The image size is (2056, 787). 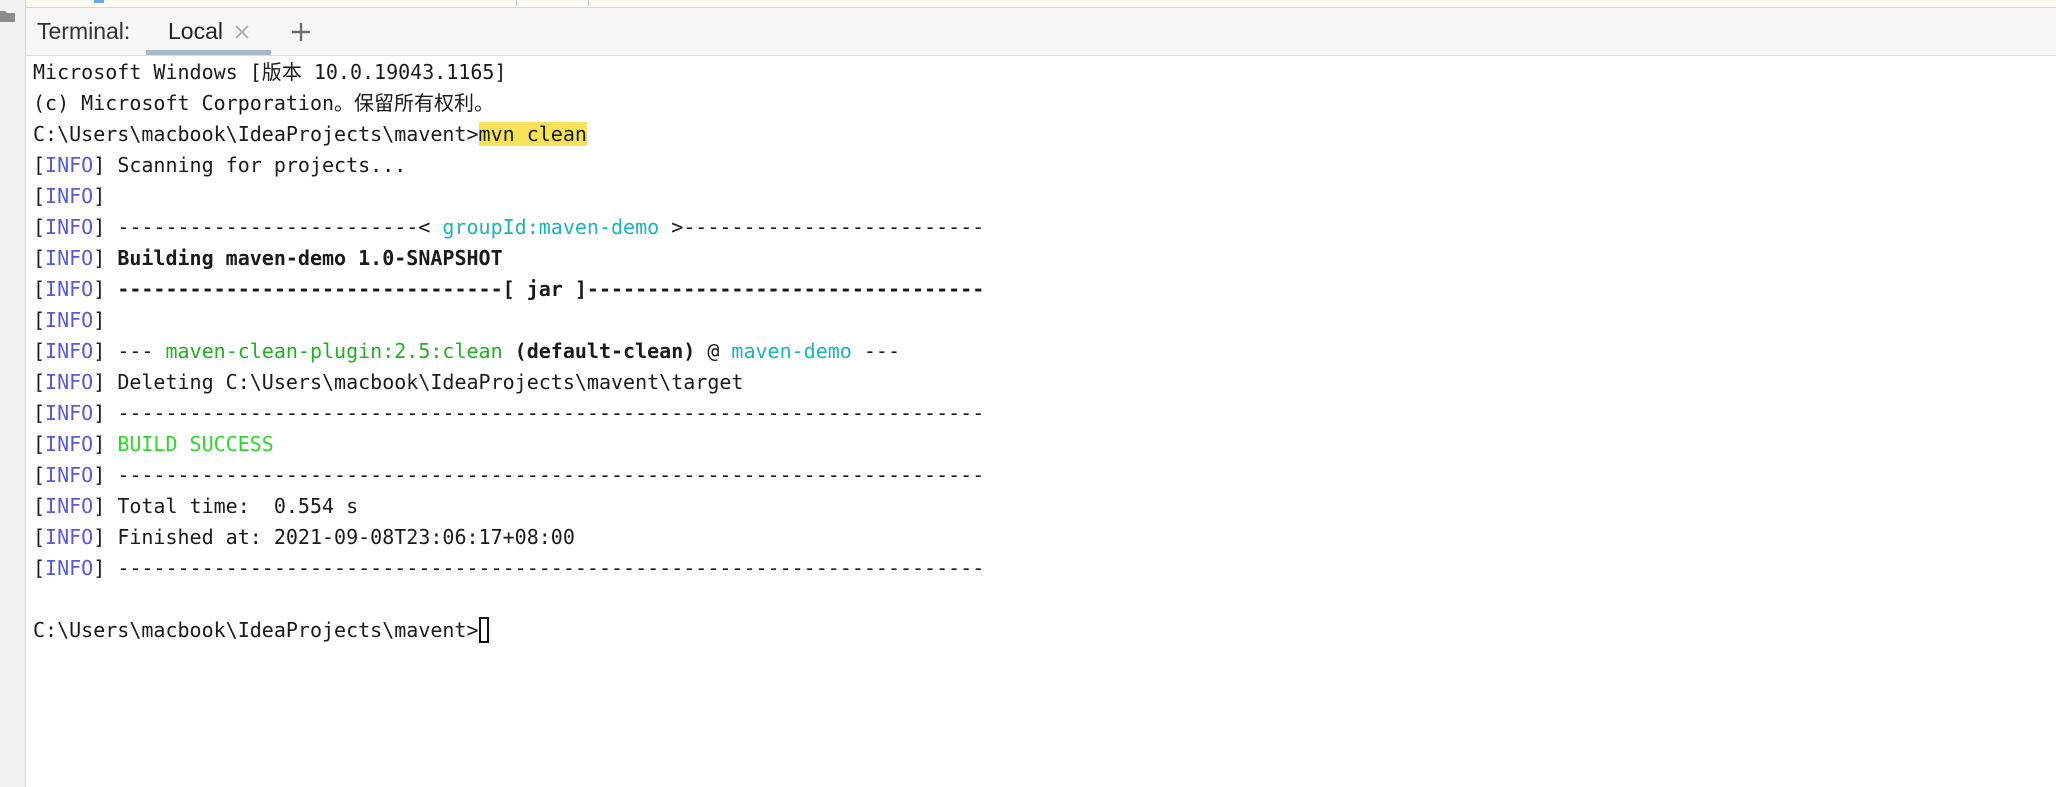 What do you see at coordinates (13, 393) in the screenshot?
I see `left-tool-strip` at bounding box center [13, 393].